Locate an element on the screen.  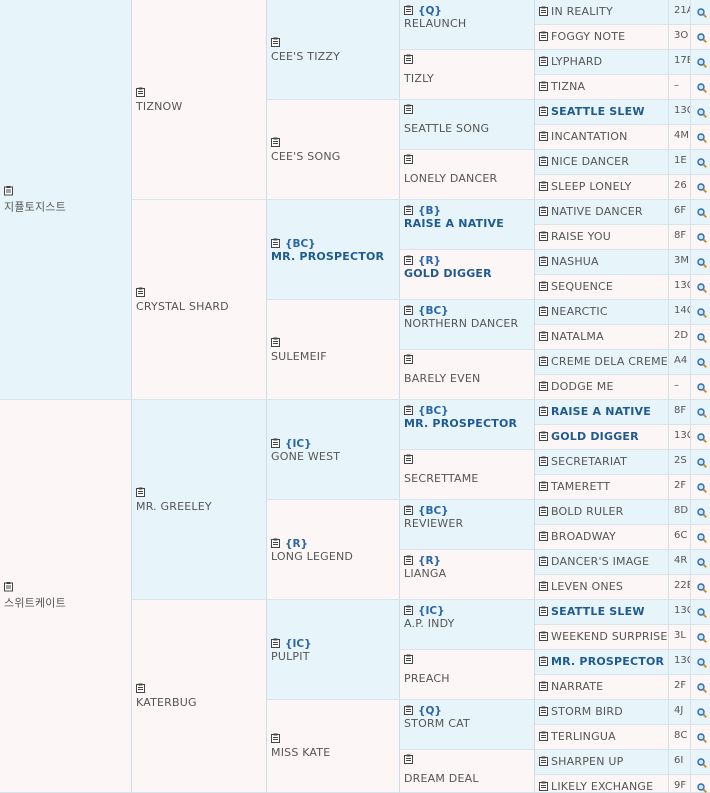
horse-name-link: IN REALITY is located at coordinates (582, 11).